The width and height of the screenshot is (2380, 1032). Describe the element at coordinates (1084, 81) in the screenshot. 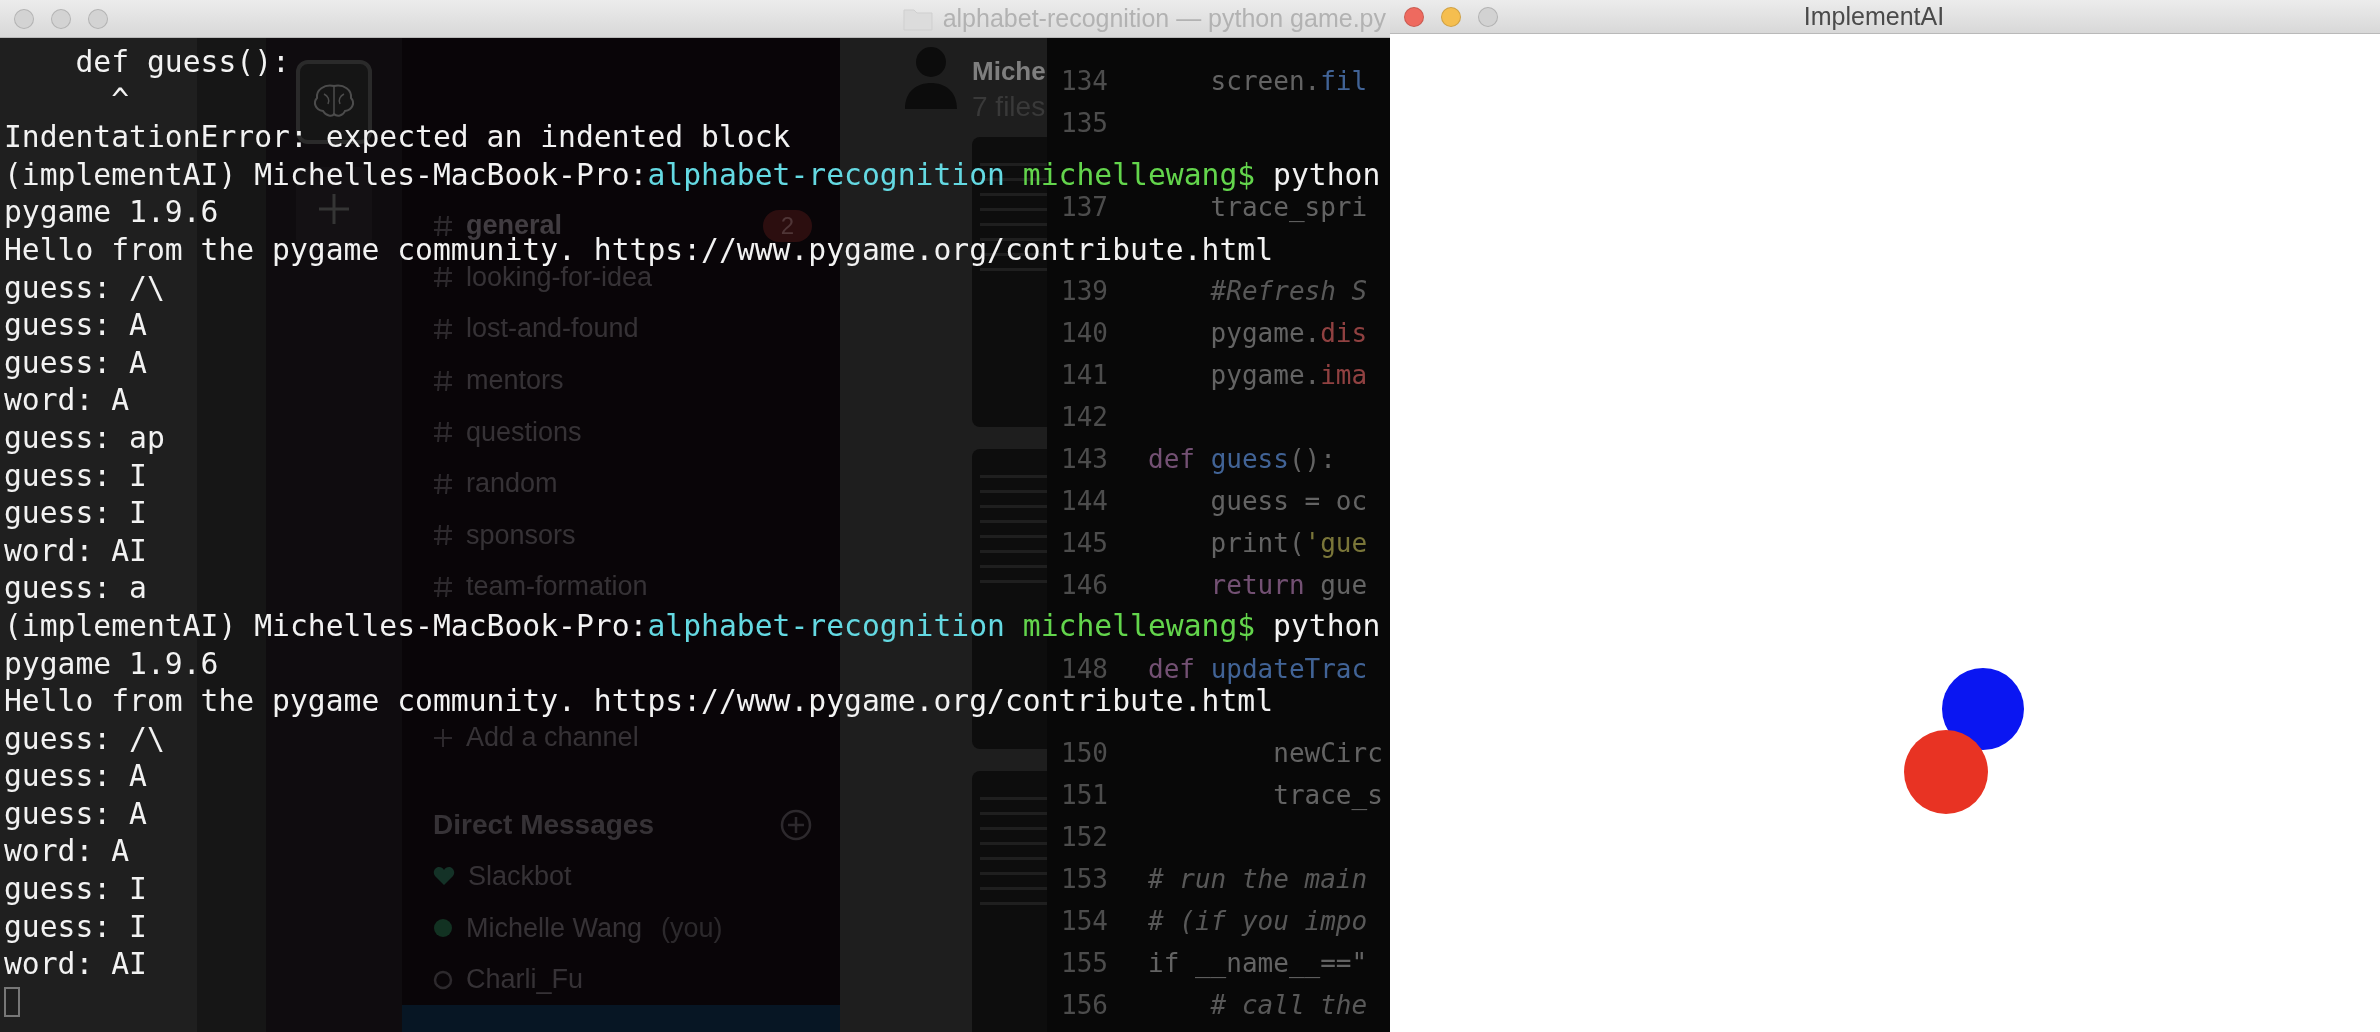

I see `line-number: 134` at that location.